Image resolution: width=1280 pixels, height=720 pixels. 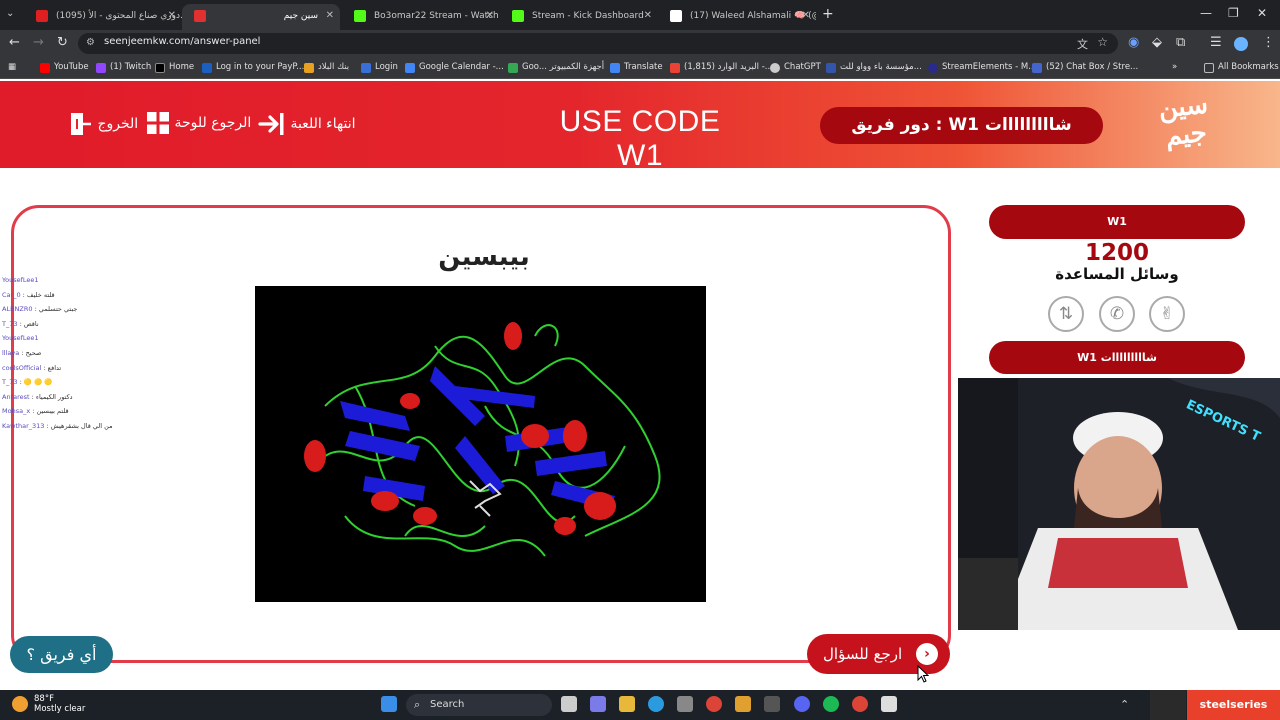 I want to click on edge-icon, so click(x=656, y=704).